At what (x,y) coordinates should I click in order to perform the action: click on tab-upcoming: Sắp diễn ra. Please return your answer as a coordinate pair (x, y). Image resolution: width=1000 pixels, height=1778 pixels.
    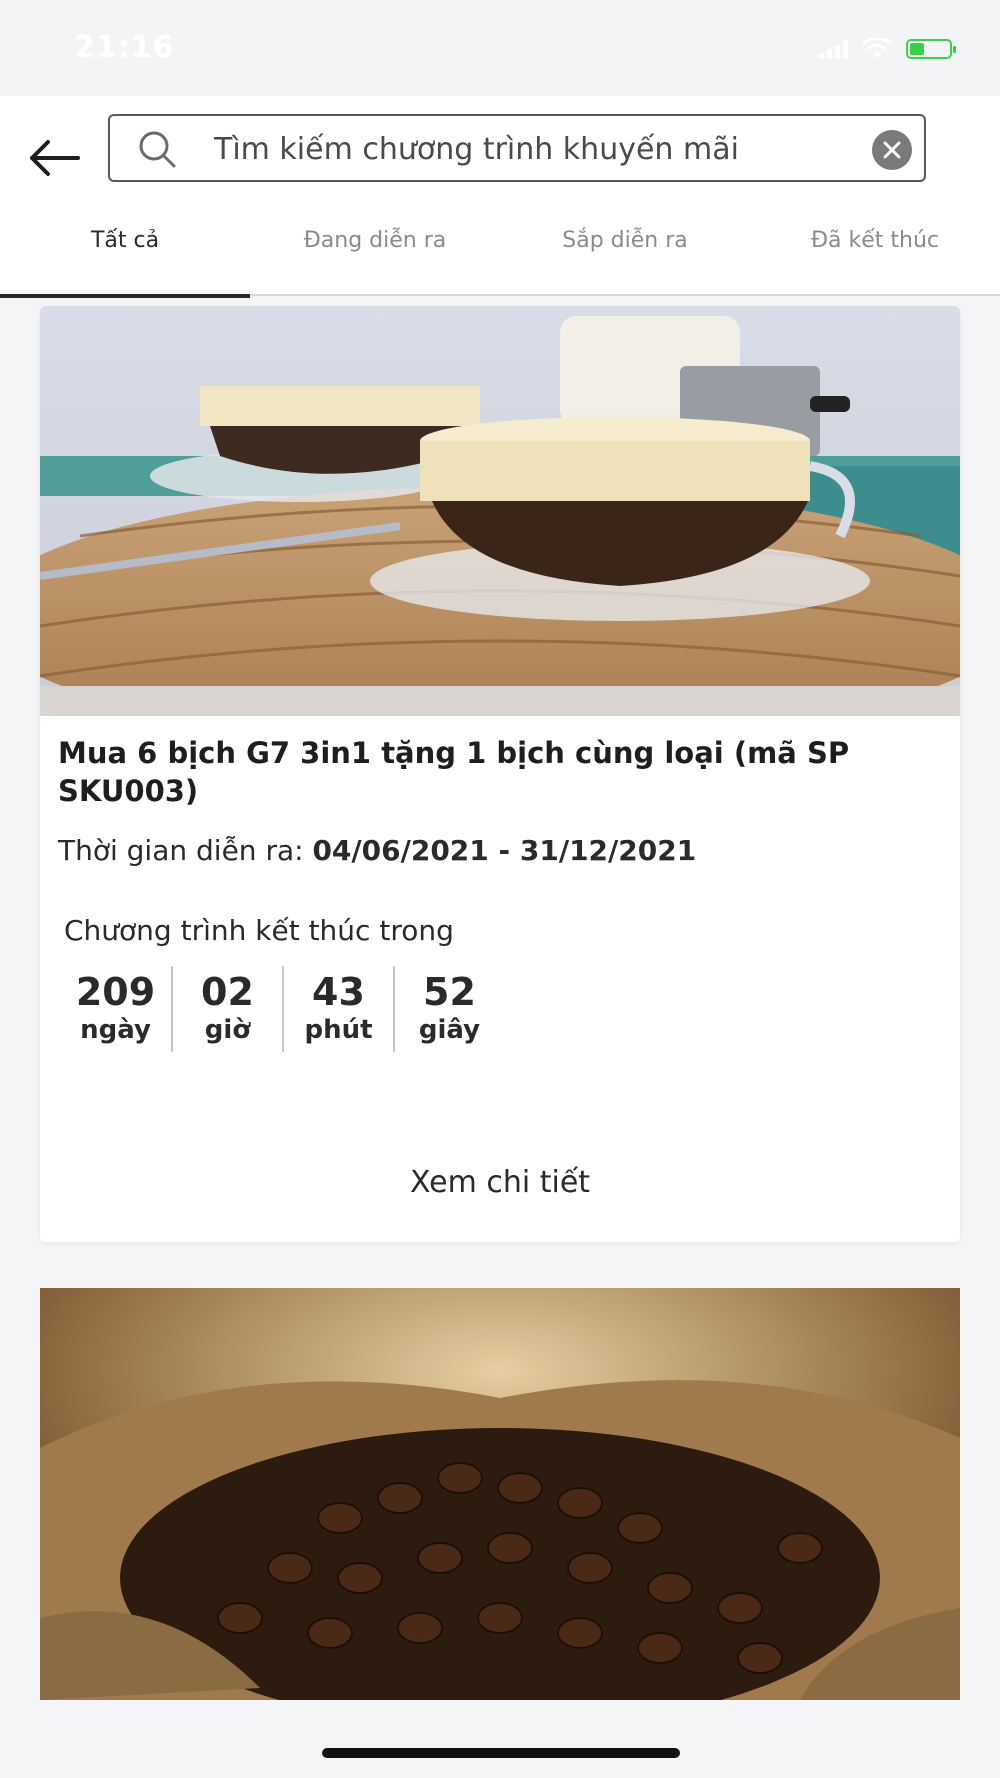
    Looking at the image, I should click on (625, 248).